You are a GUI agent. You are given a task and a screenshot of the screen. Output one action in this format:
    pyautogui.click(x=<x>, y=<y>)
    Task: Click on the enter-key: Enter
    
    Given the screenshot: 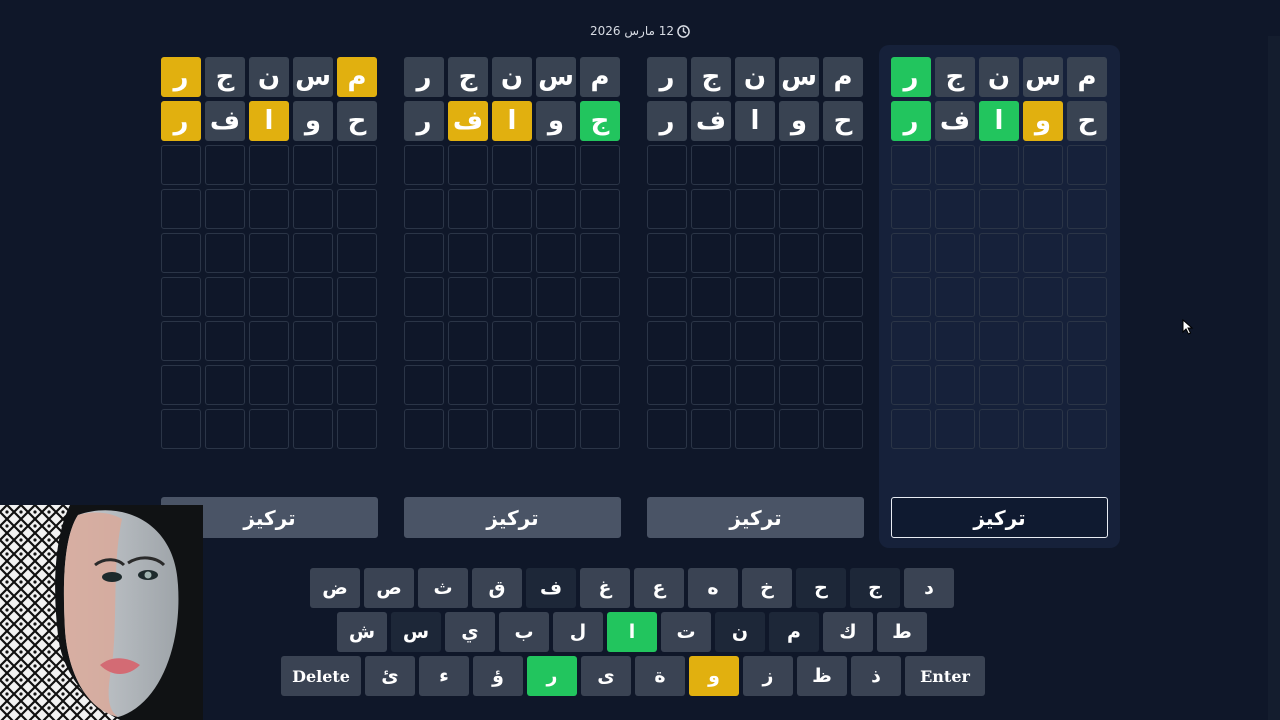 What is the action you would take?
    pyautogui.click(x=945, y=676)
    